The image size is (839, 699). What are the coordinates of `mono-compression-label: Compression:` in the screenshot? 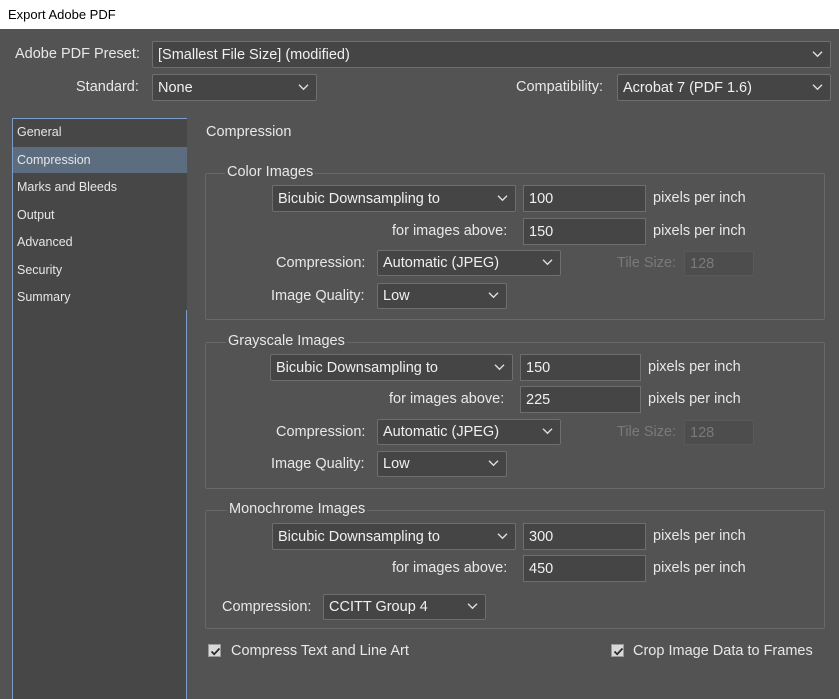 It's located at (267, 607).